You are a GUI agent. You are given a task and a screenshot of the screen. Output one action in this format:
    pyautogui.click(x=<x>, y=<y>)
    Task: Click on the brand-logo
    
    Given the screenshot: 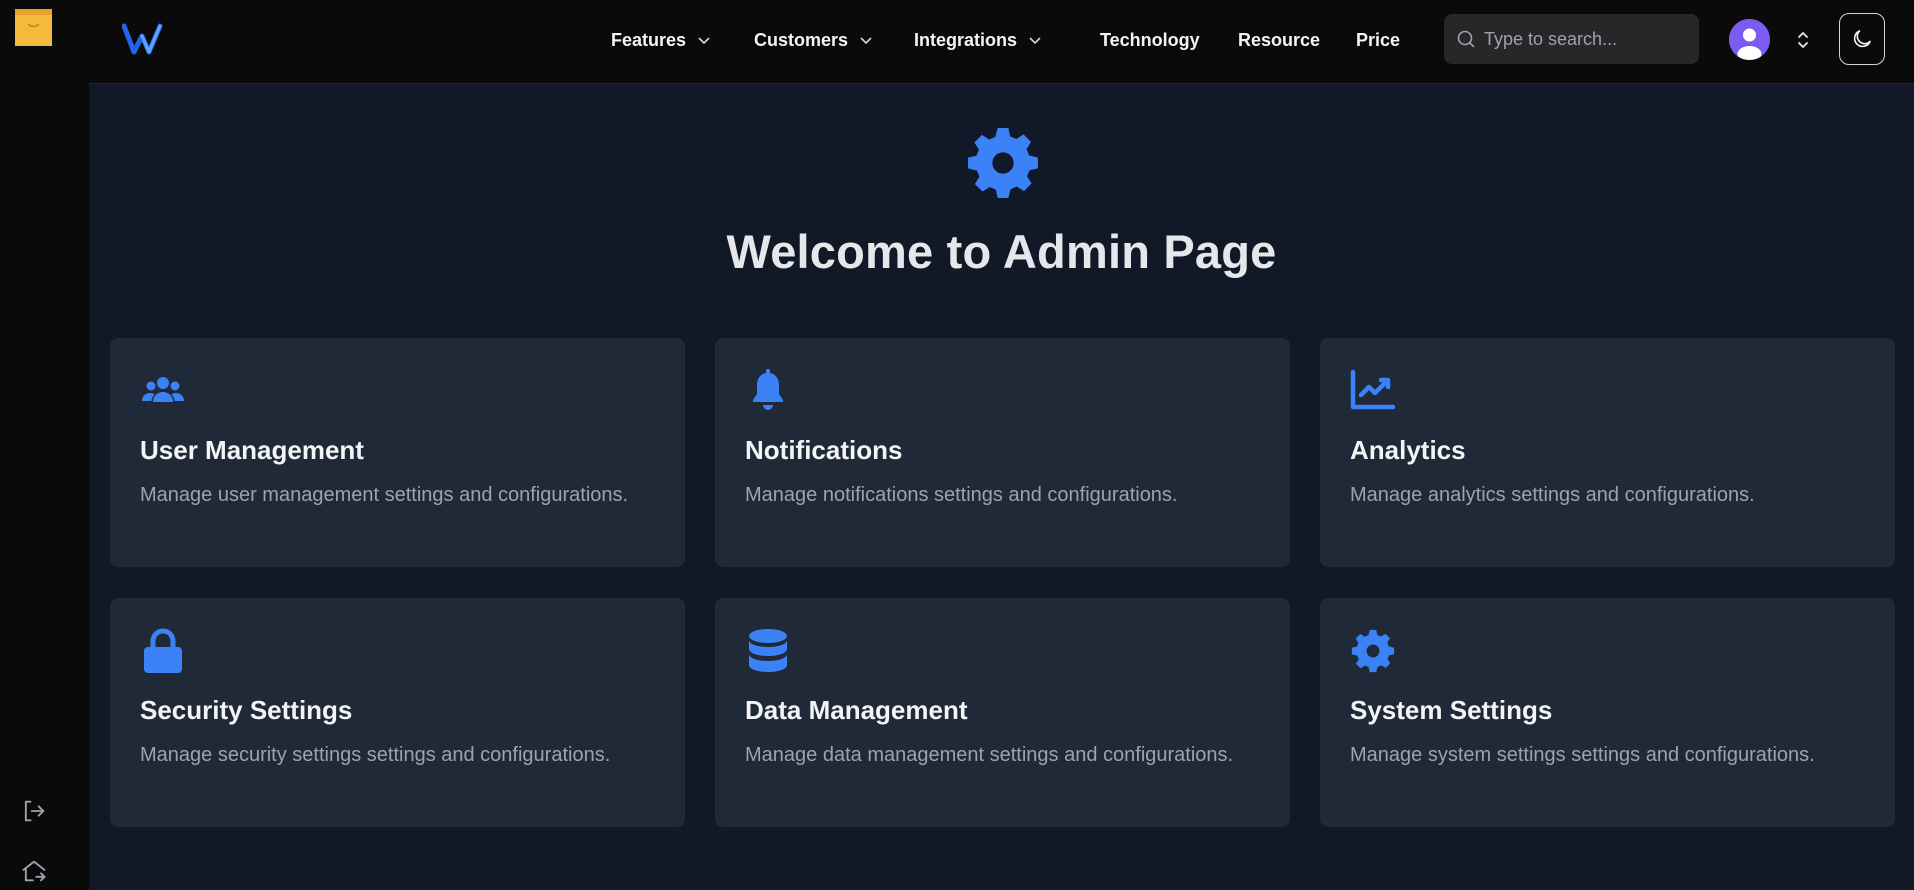 What is the action you would take?
    pyautogui.click(x=144, y=39)
    